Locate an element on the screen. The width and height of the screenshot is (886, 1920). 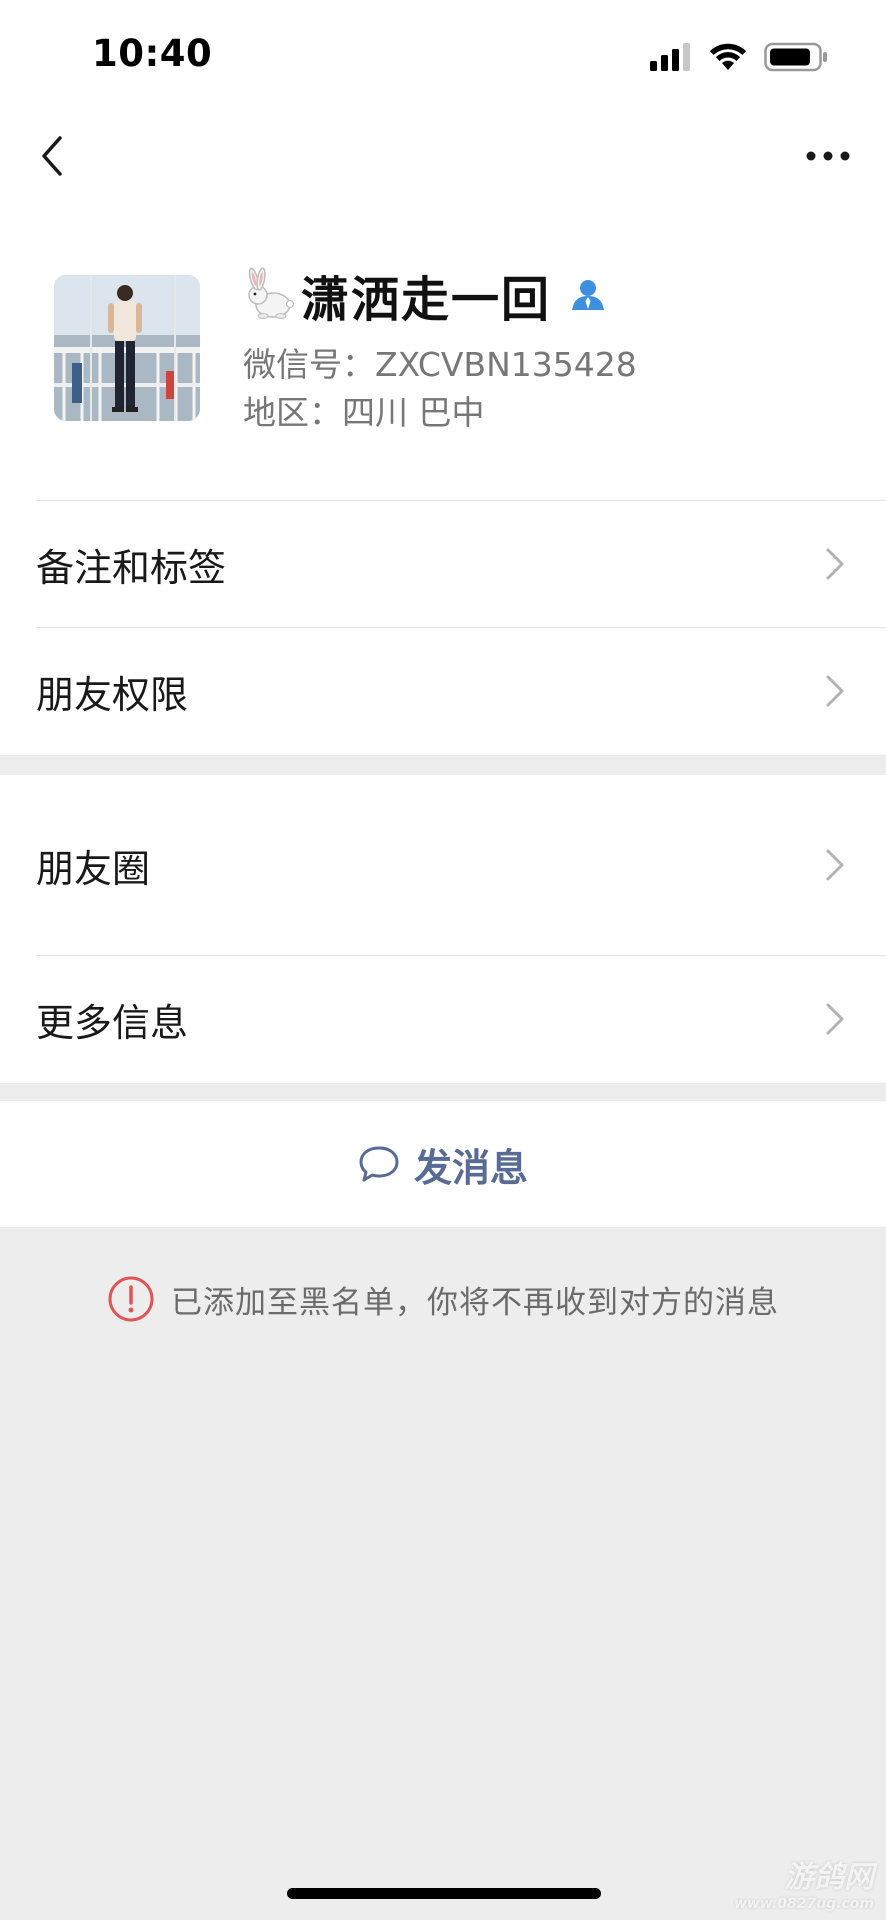
wifi-icon is located at coordinates (728, 56).